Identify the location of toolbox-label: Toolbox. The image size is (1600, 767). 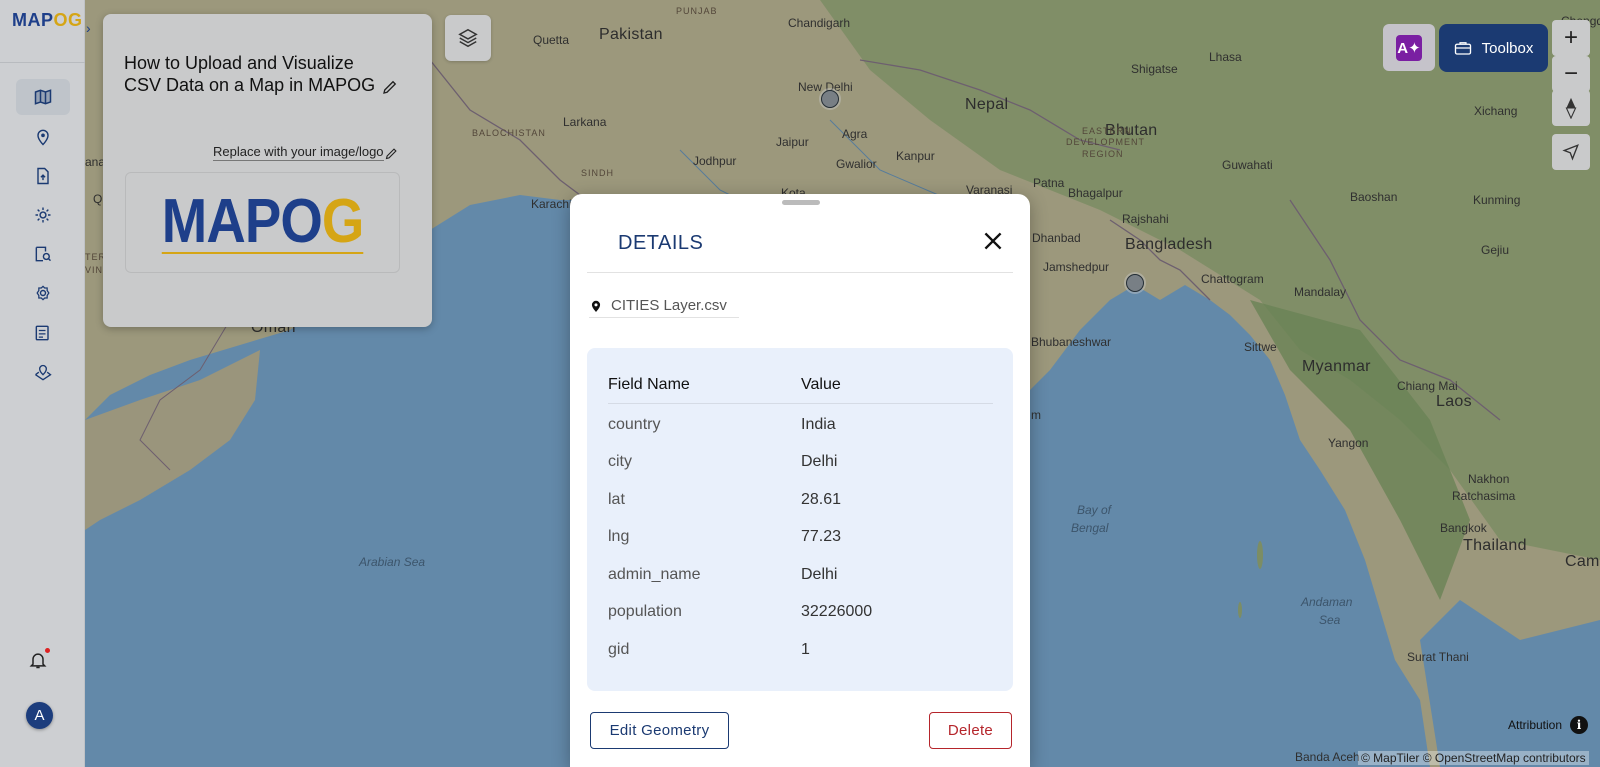
(1507, 48).